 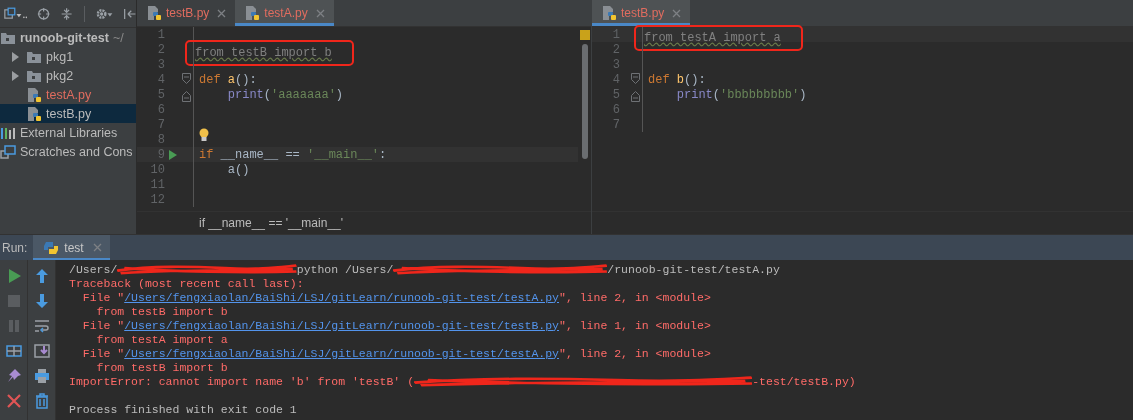 I want to click on file-link: /Users/fengxiaolan/BaiShi/LSJ/gitLearn/runoob-git-test/testB.py, so click(x=341, y=325).